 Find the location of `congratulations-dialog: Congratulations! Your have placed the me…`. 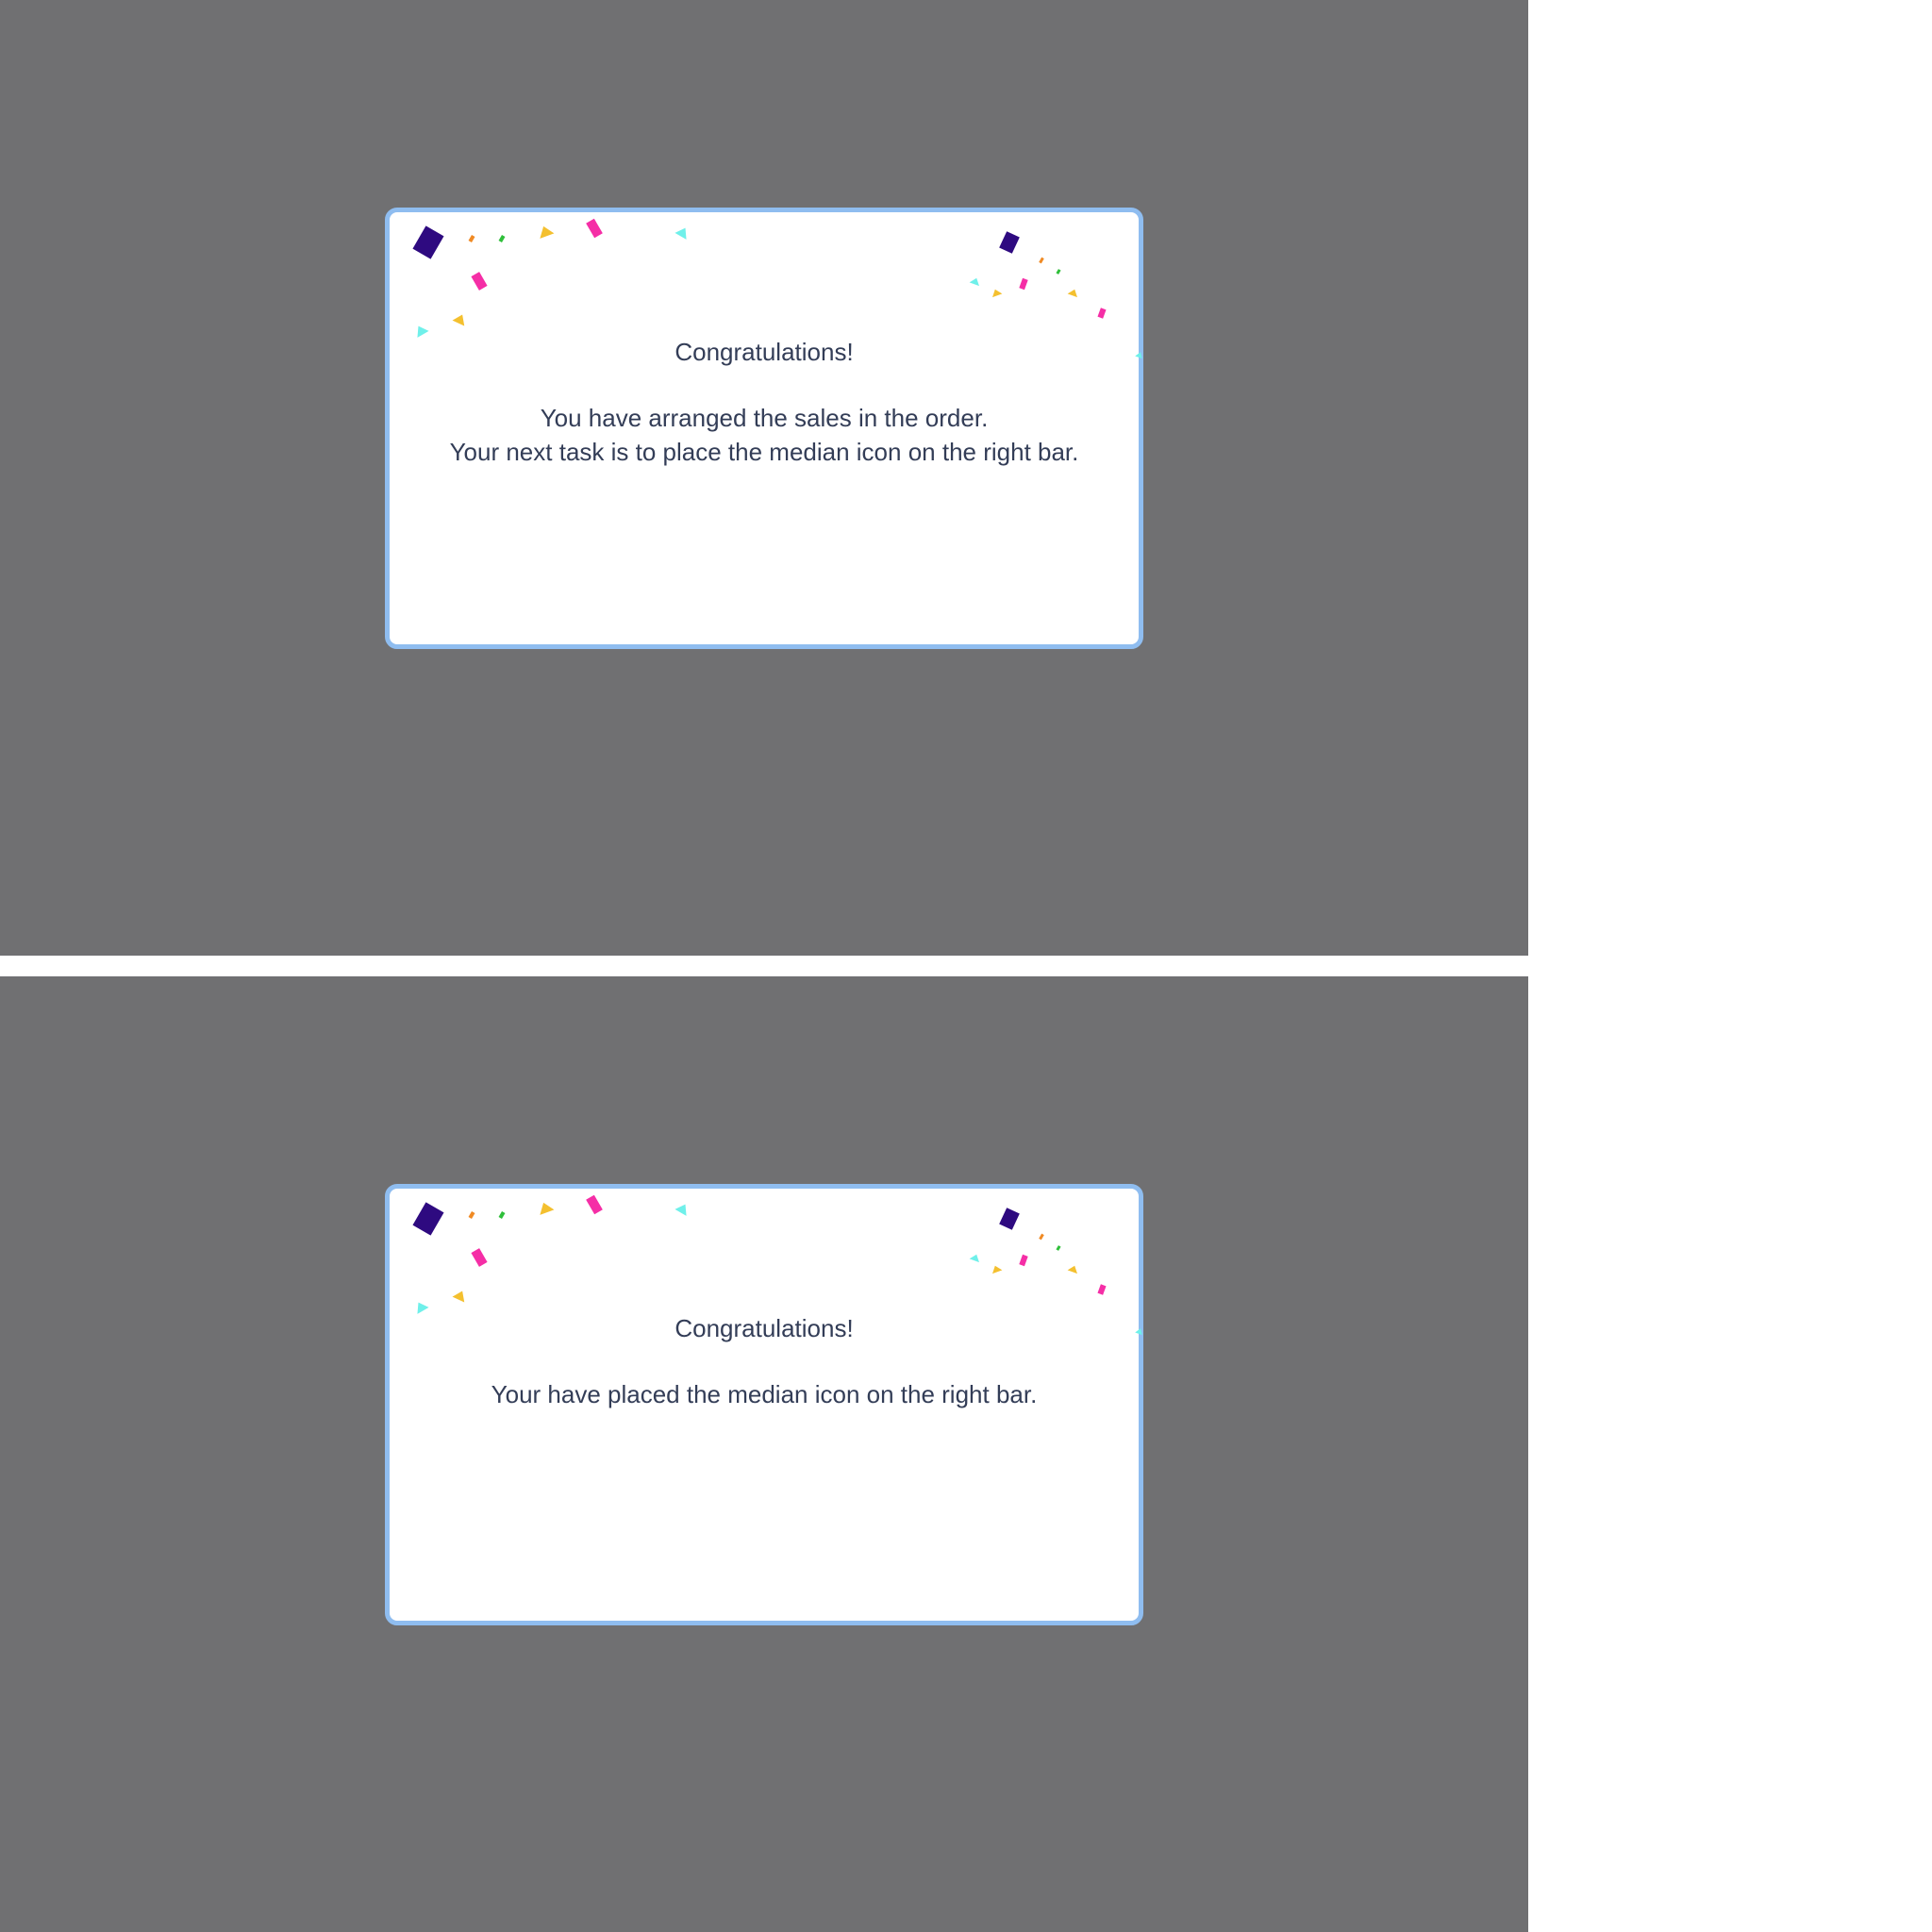

congratulations-dialog: Congratulations! Your have placed the me… is located at coordinates (764, 1405).